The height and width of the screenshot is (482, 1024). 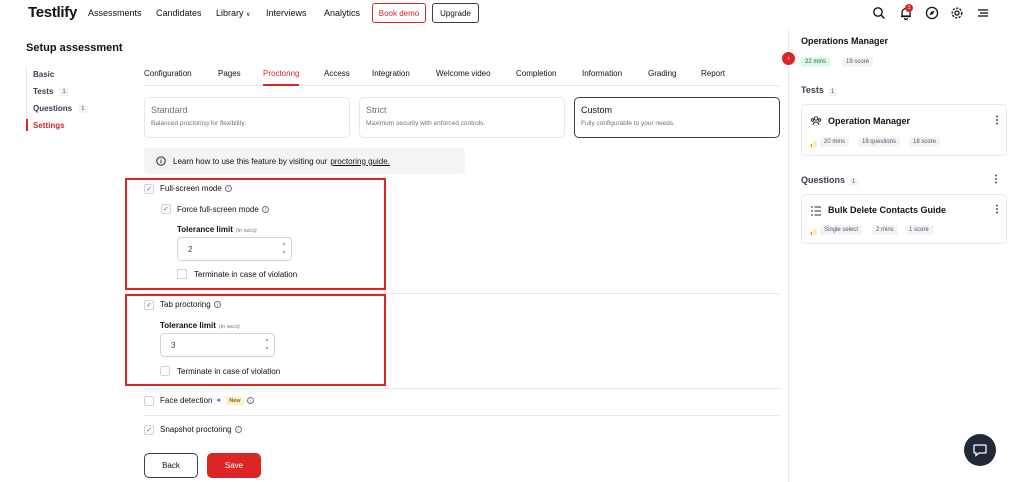 I want to click on page-title: Setup assessment, so click(x=74, y=48).